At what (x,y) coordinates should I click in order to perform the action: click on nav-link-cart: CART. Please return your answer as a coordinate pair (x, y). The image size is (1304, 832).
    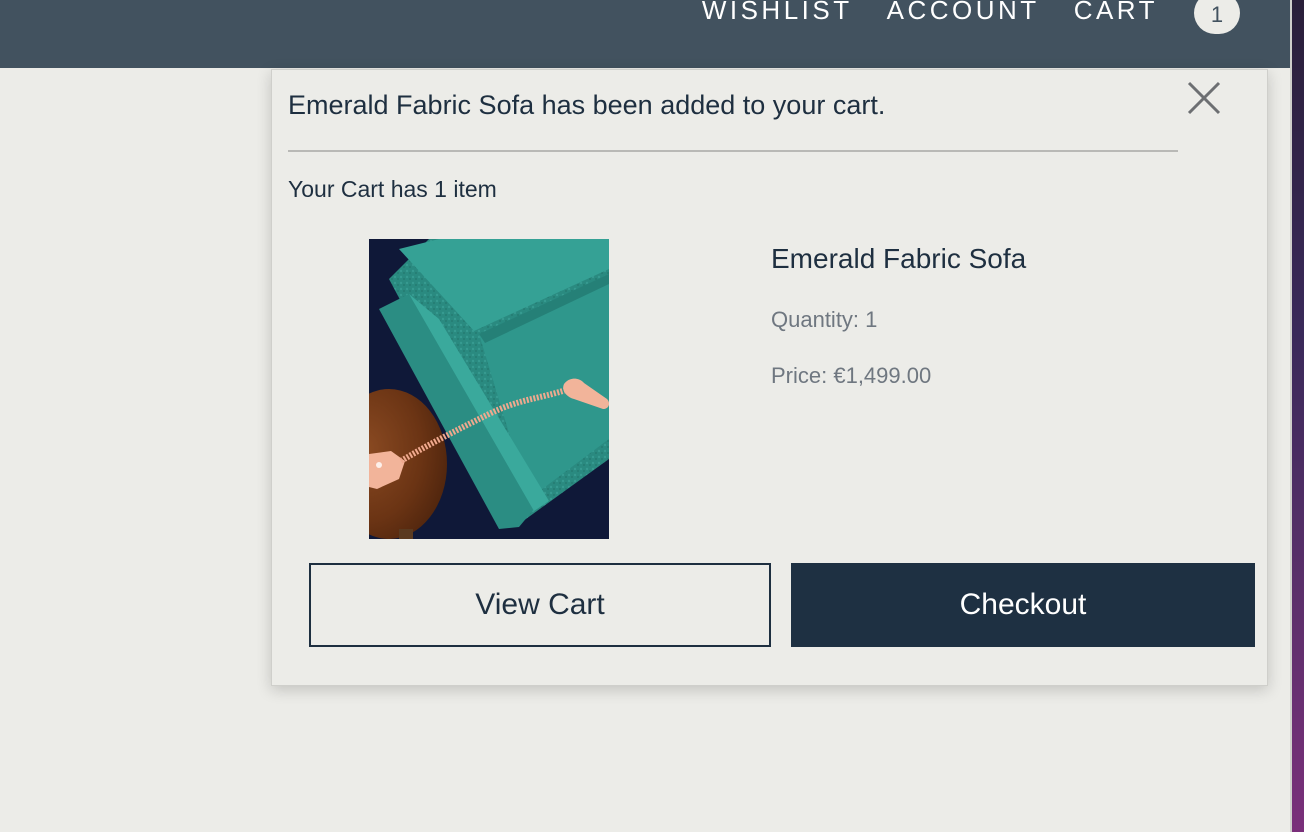
    Looking at the image, I should click on (1116, 16).